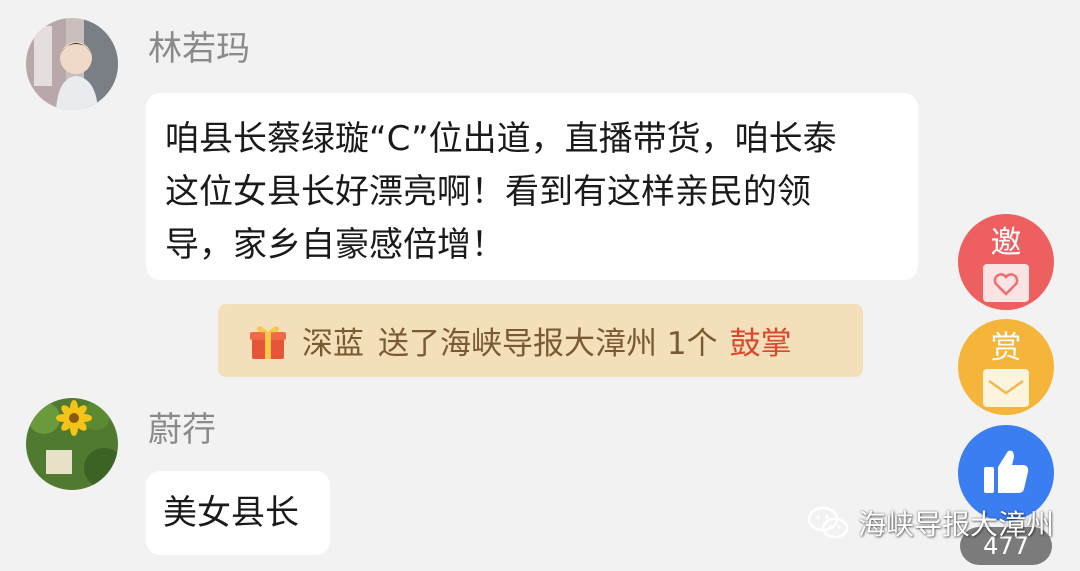 The height and width of the screenshot is (571, 1080). Describe the element at coordinates (1006, 262) in the screenshot. I see `invite-button: 邀` at that location.